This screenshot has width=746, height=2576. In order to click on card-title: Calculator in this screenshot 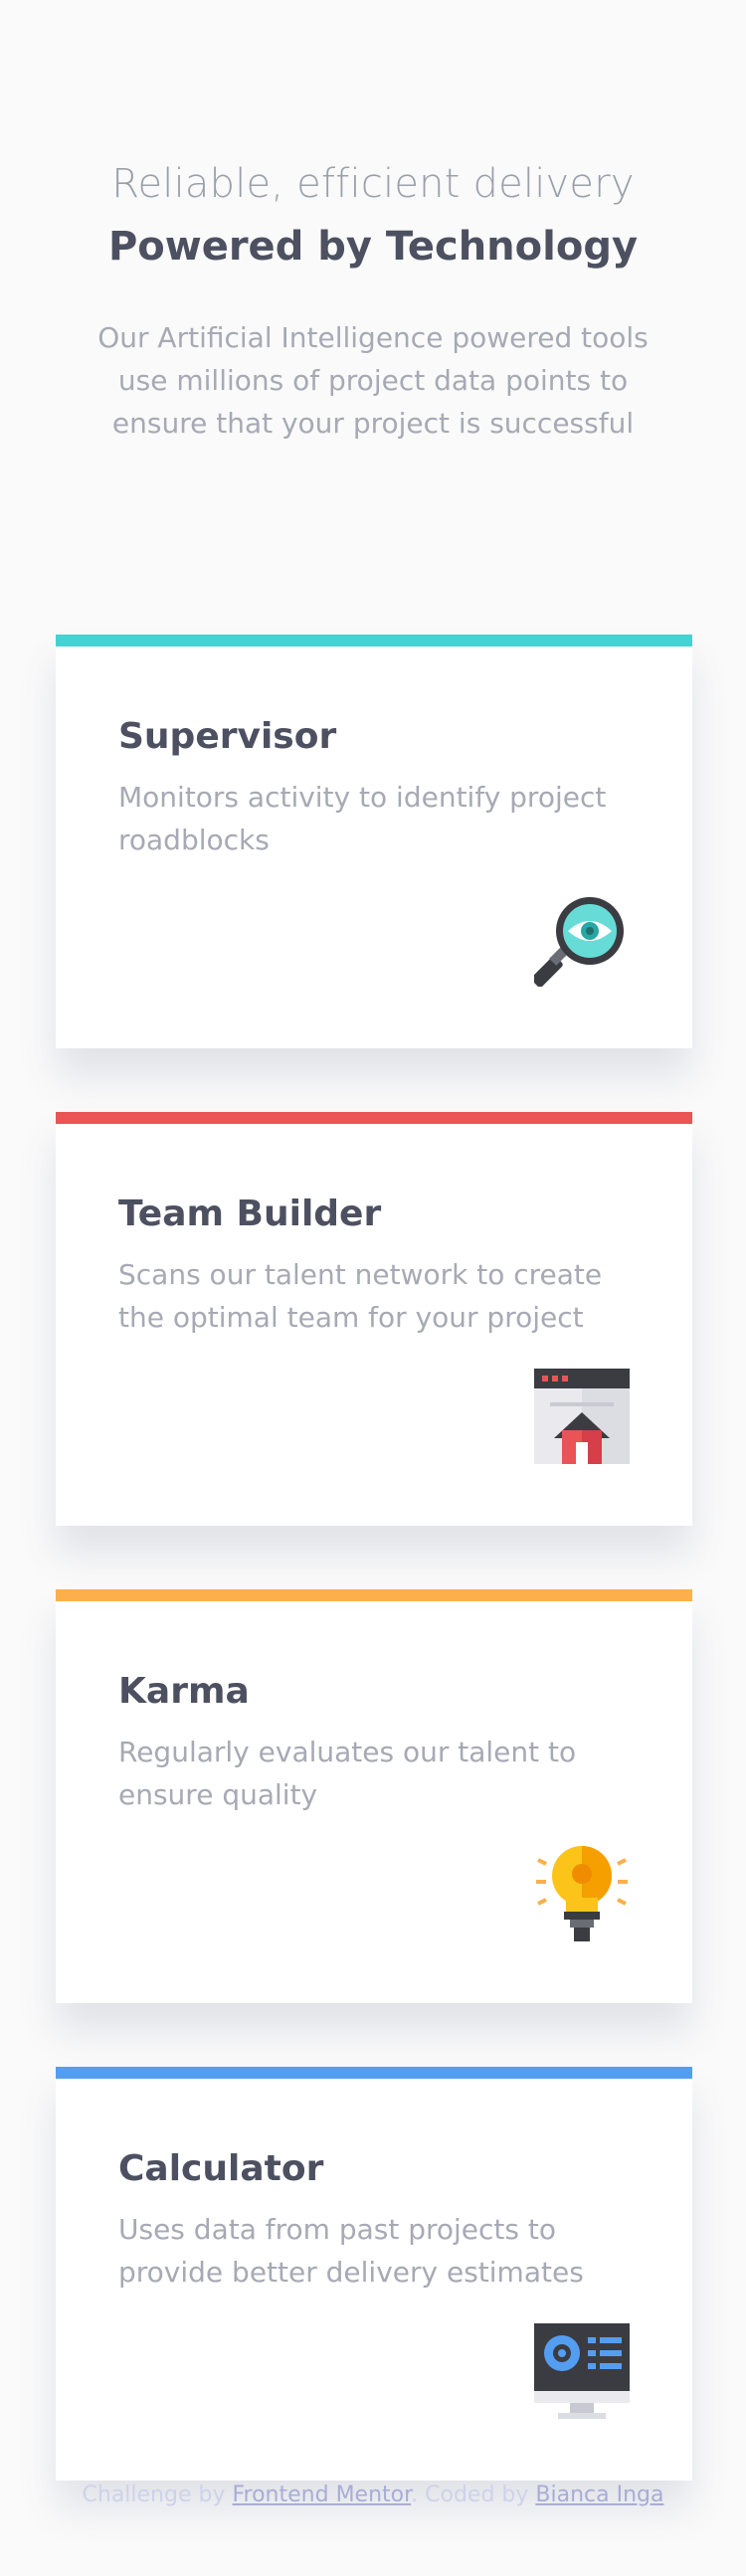, I will do `click(221, 2168)`.